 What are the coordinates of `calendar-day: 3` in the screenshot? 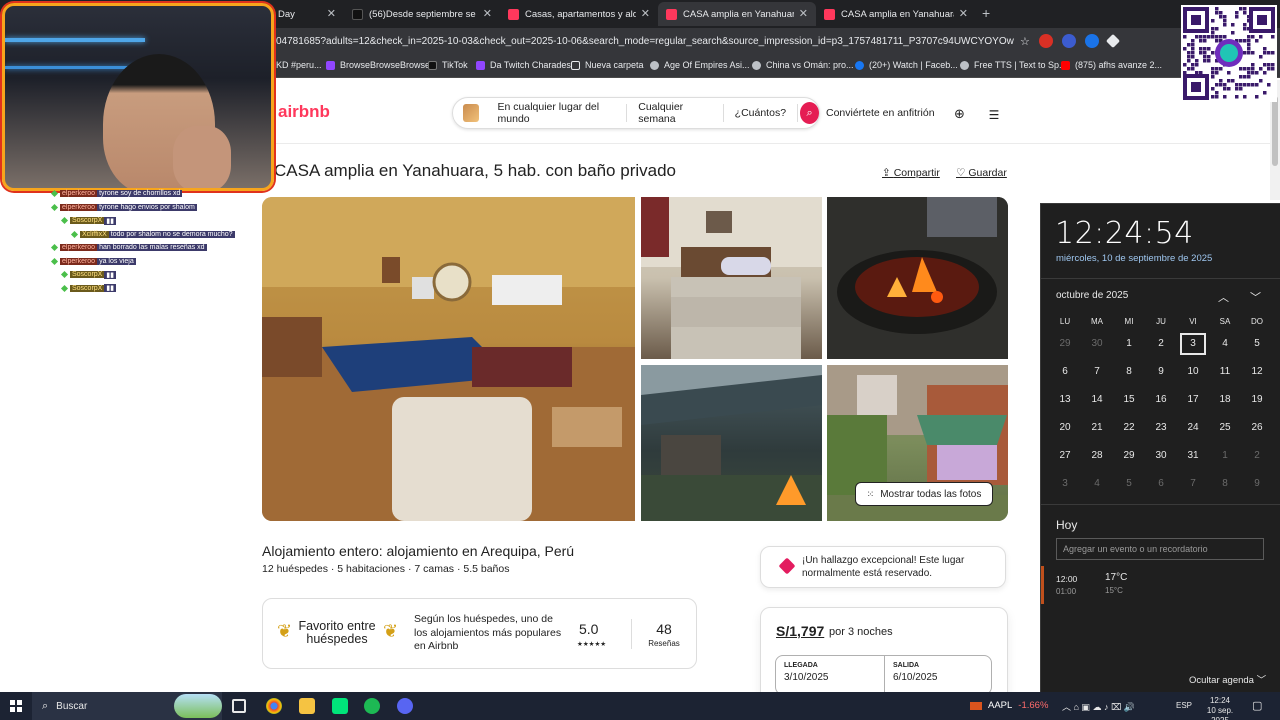 It's located at (1065, 484).